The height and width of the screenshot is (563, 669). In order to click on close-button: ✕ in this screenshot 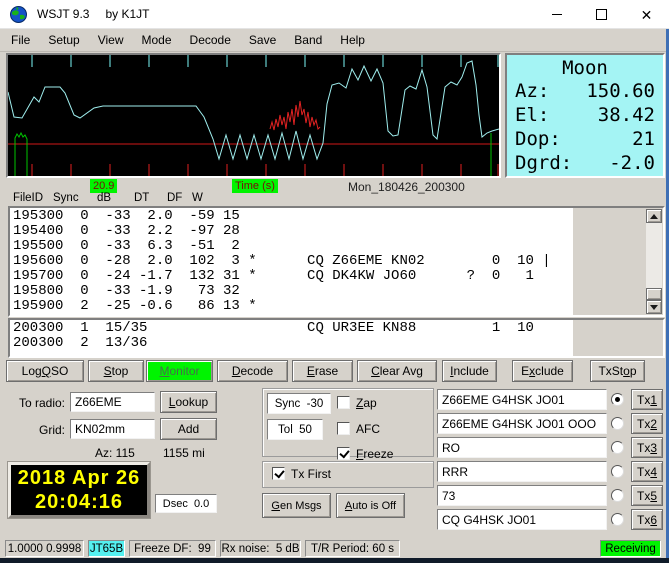, I will do `click(646, 14)`.